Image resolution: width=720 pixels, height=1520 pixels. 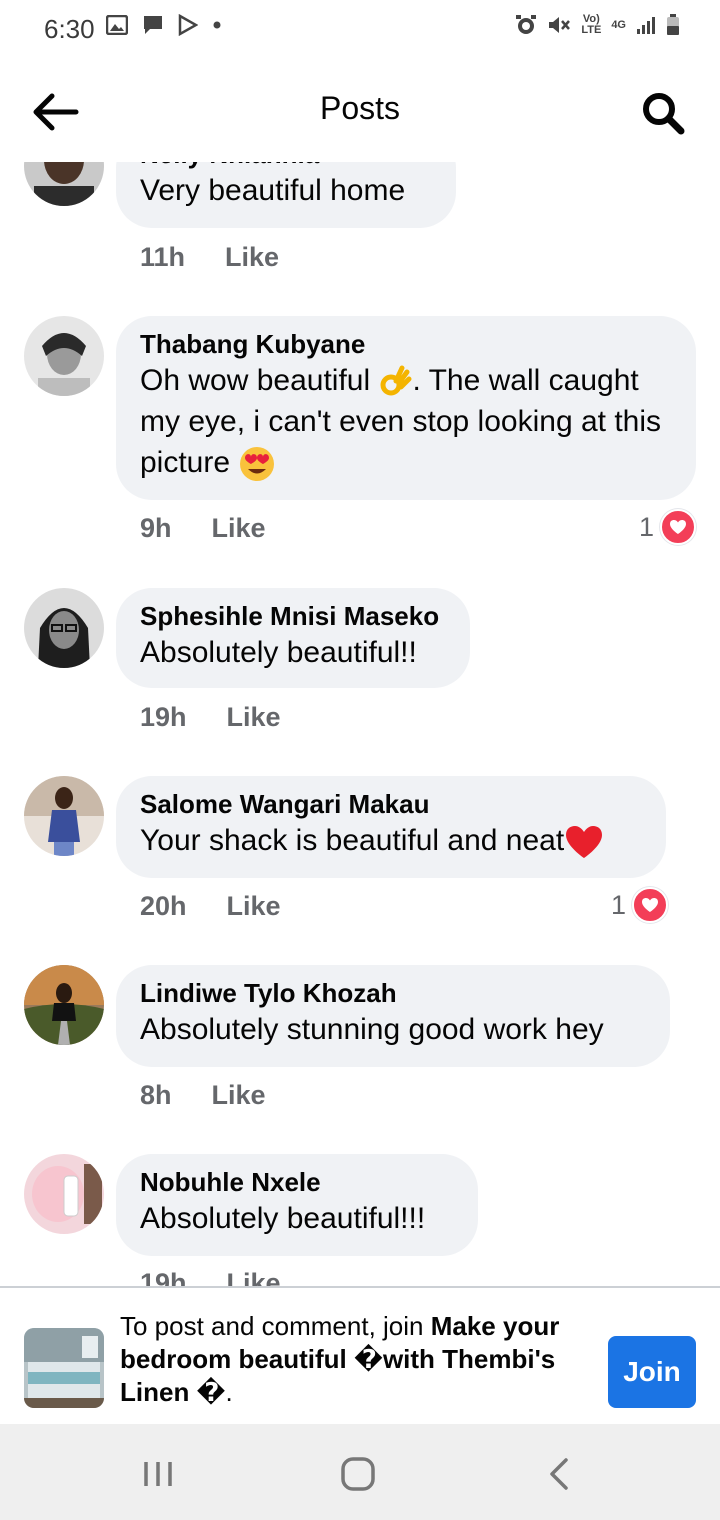 What do you see at coordinates (283, 1218) in the screenshot?
I see `comment-text: Absolutely beautiful!!!` at bounding box center [283, 1218].